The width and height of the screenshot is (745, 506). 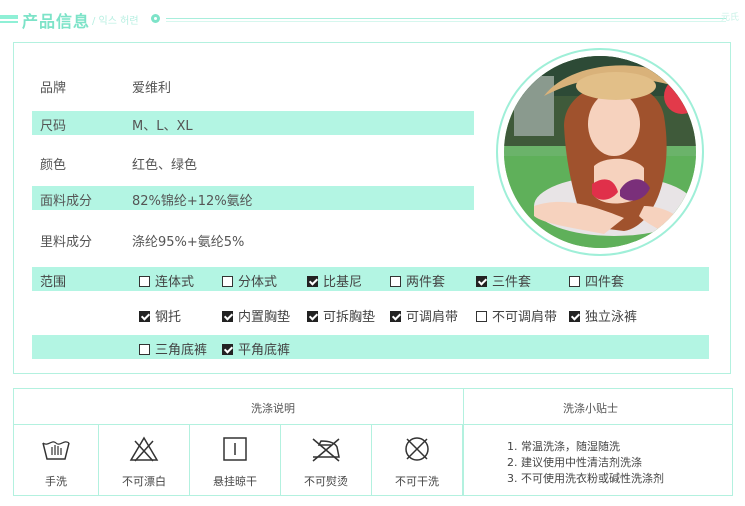 I want to click on care-item-no-bleach: 不可漂白, so click(x=144, y=460).